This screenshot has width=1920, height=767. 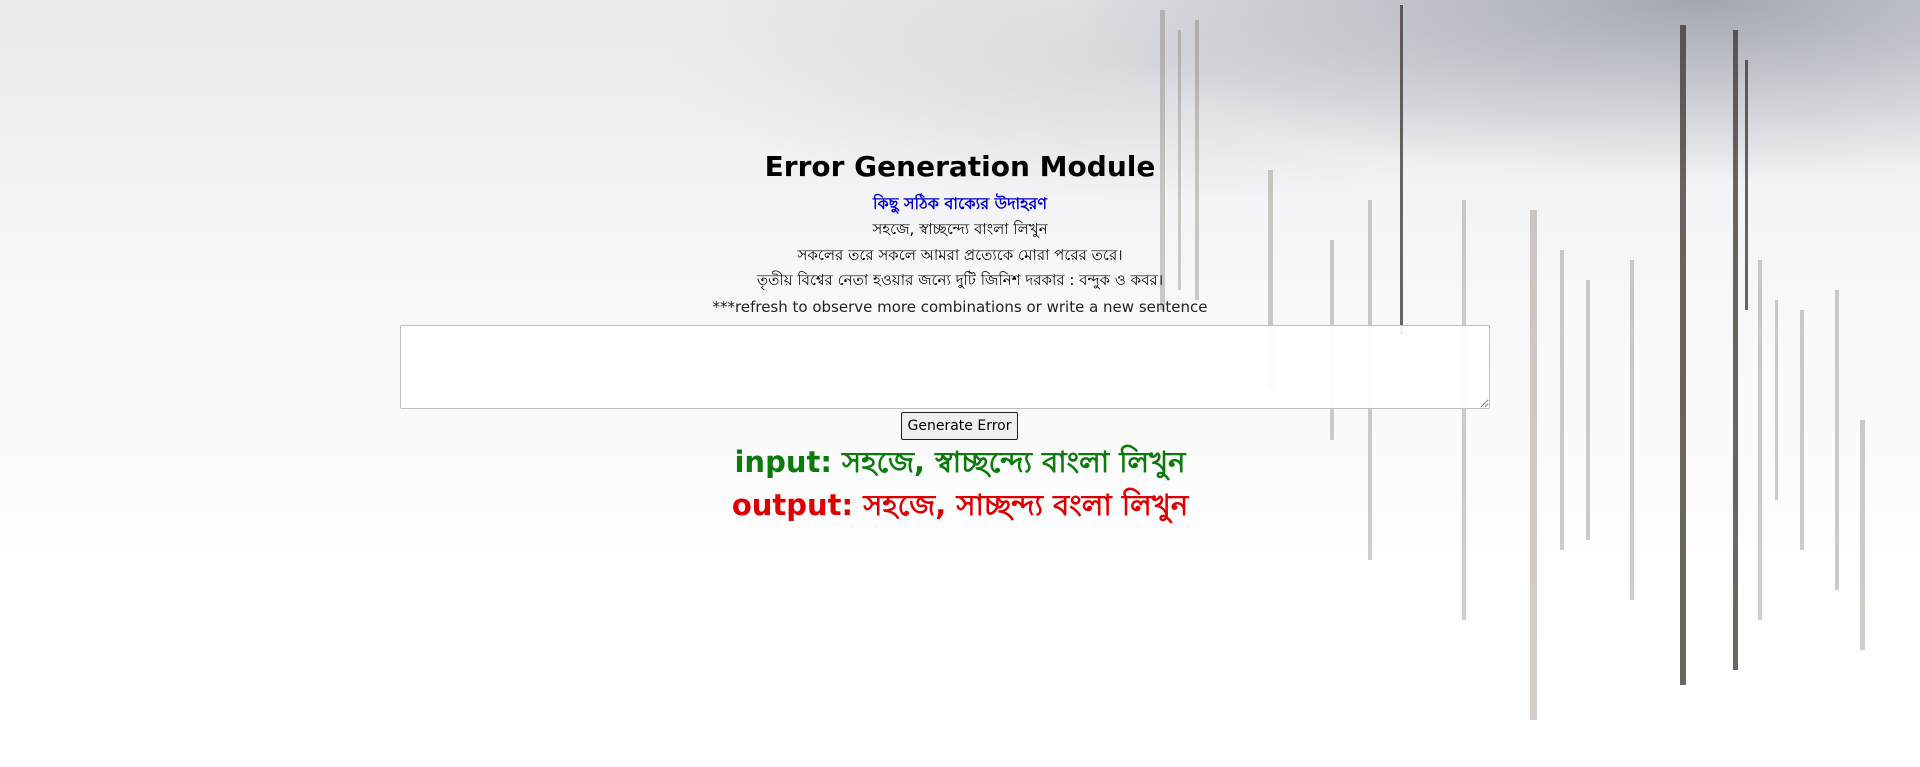 What do you see at coordinates (960, 229) in the screenshot?
I see `example-sentence: সহজে, স্বাচ্ছন্দ্যে বাংলা লিখুন` at bounding box center [960, 229].